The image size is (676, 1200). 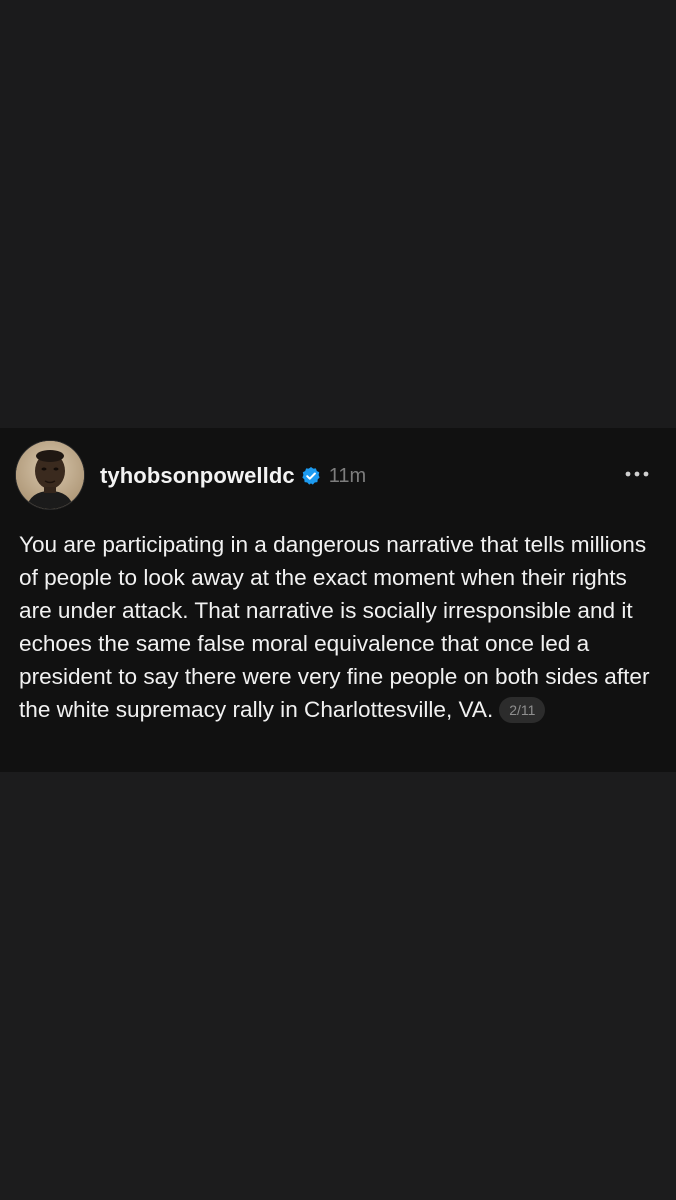 I want to click on more-options-button, so click(x=637, y=474).